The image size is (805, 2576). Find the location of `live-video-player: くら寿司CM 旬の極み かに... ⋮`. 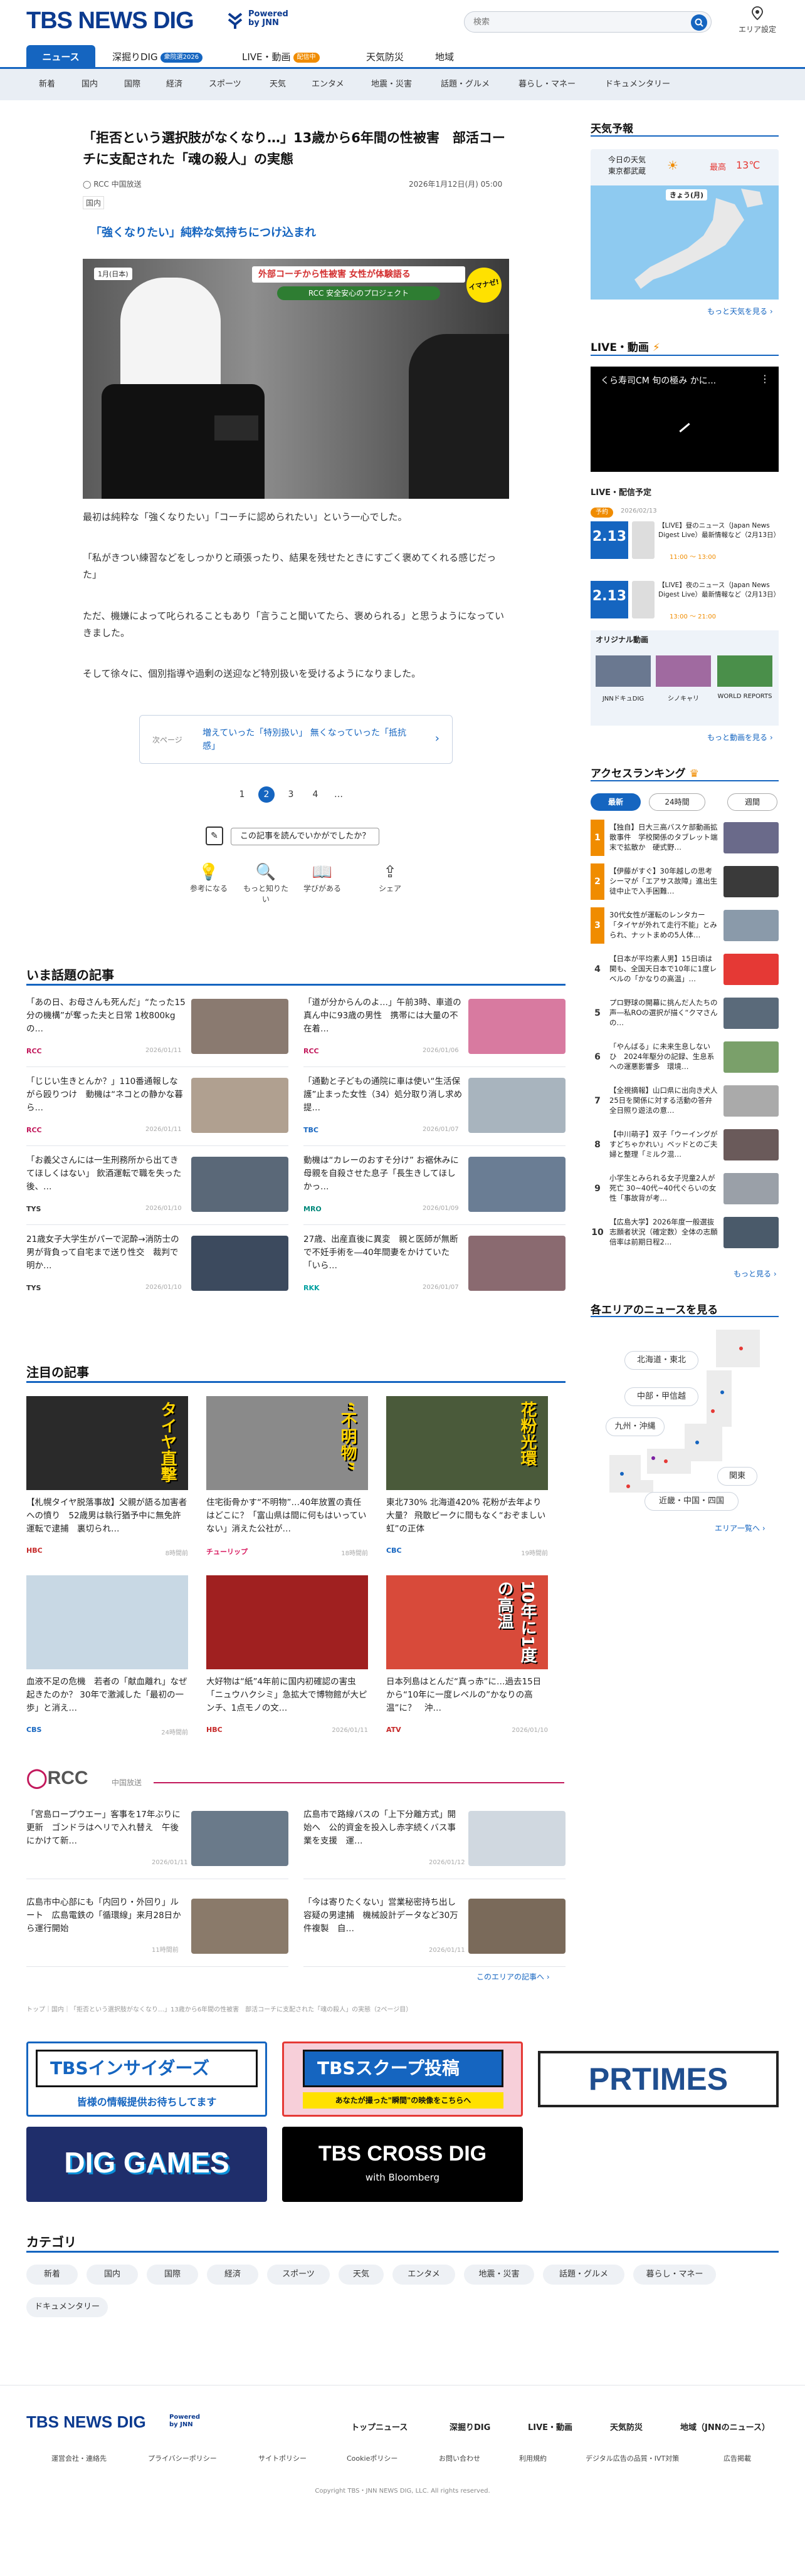

live-video-player: くら寿司CM 旬の極み かに... ⋮ is located at coordinates (685, 419).